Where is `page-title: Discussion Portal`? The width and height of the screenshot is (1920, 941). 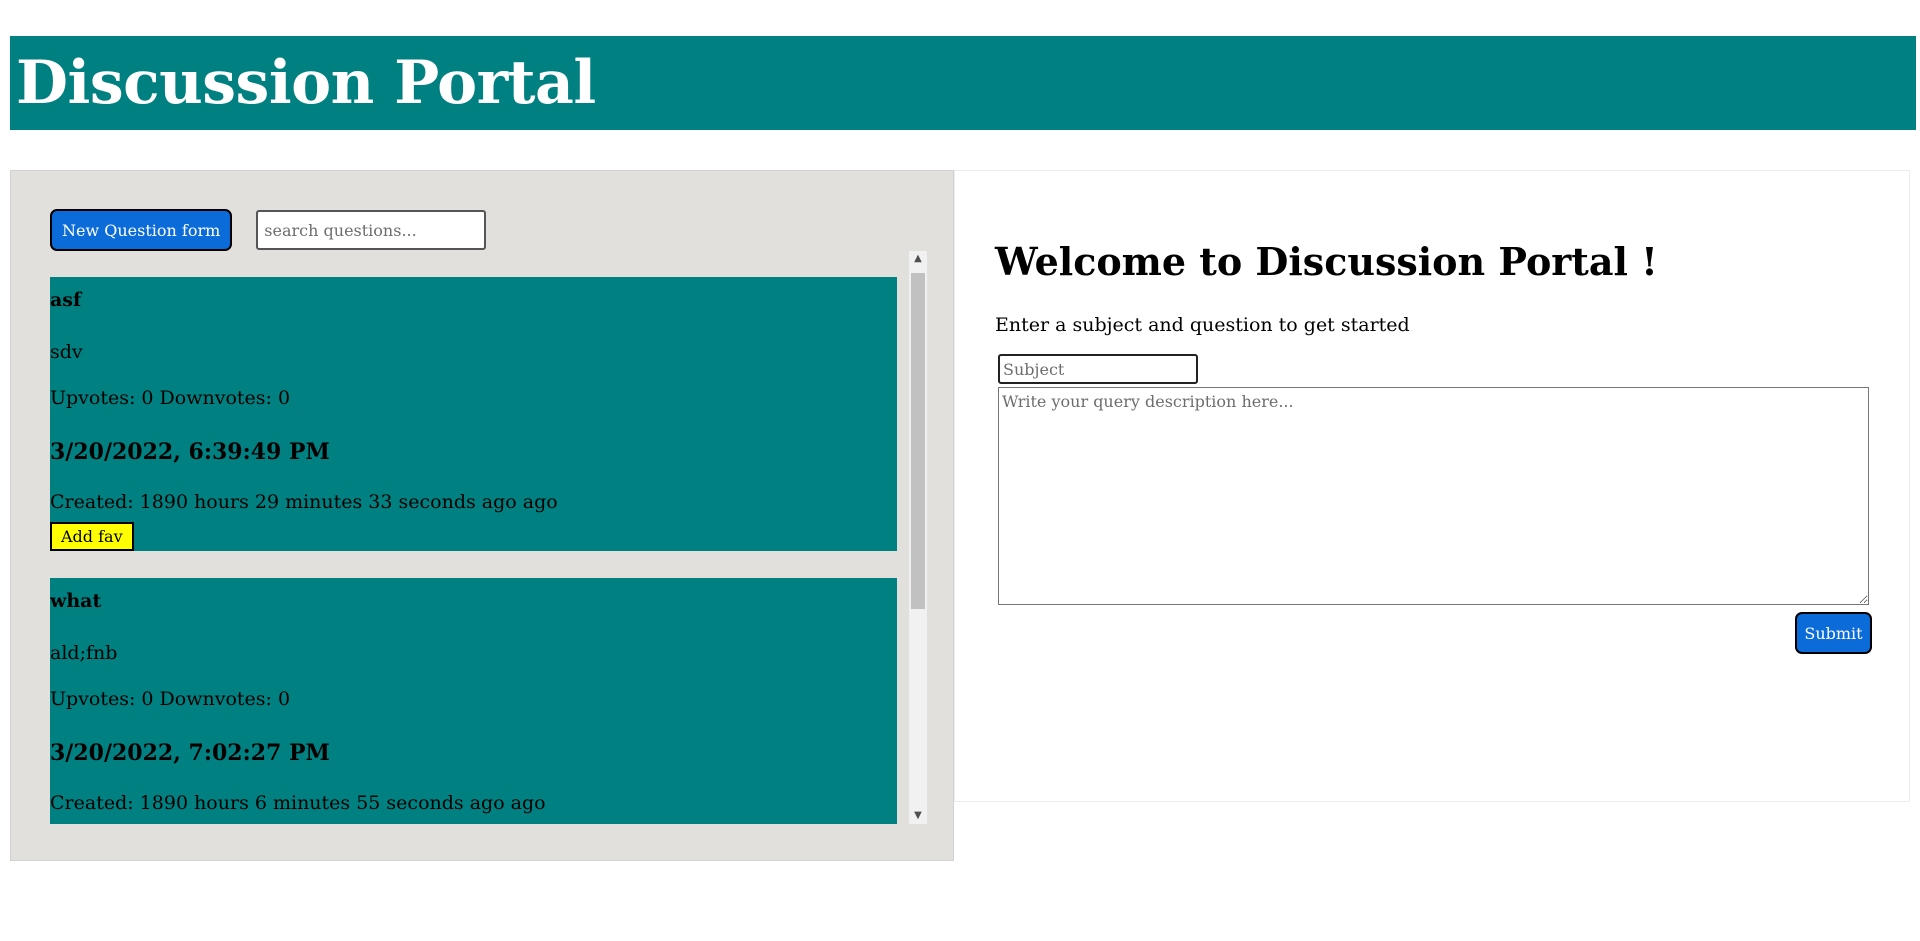 page-title: Discussion Portal is located at coordinates (306, 83).